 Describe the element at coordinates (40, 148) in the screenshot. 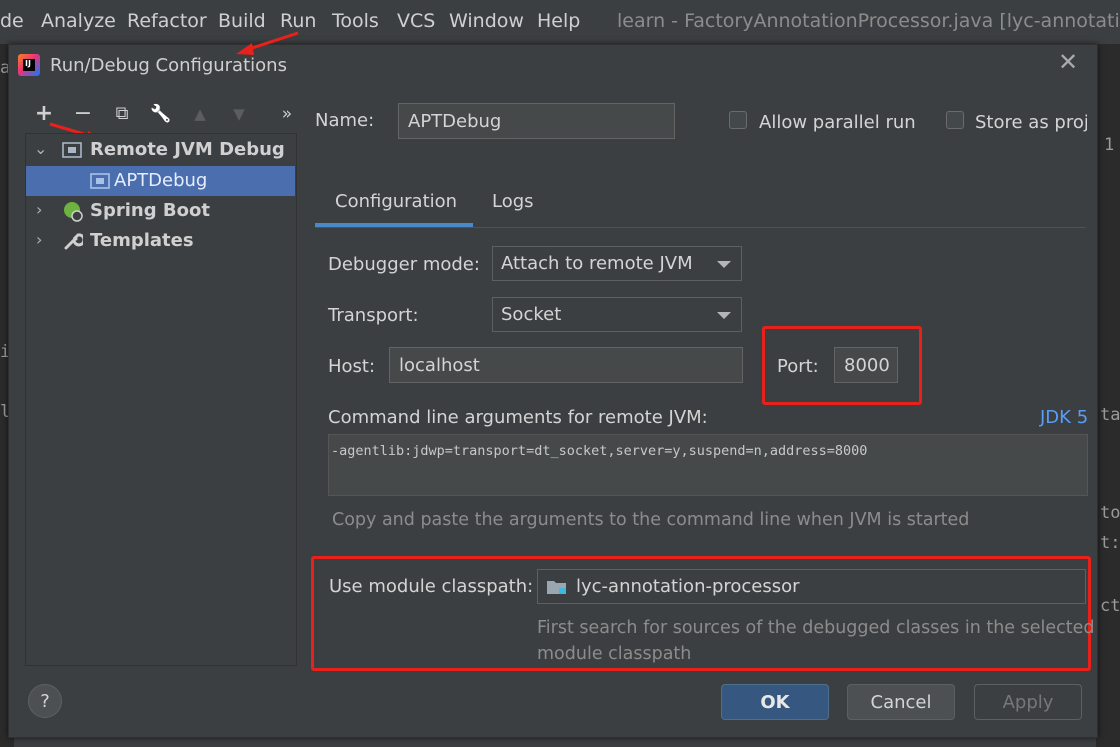

I see `chevron-down-icon: ⌄` at that location.